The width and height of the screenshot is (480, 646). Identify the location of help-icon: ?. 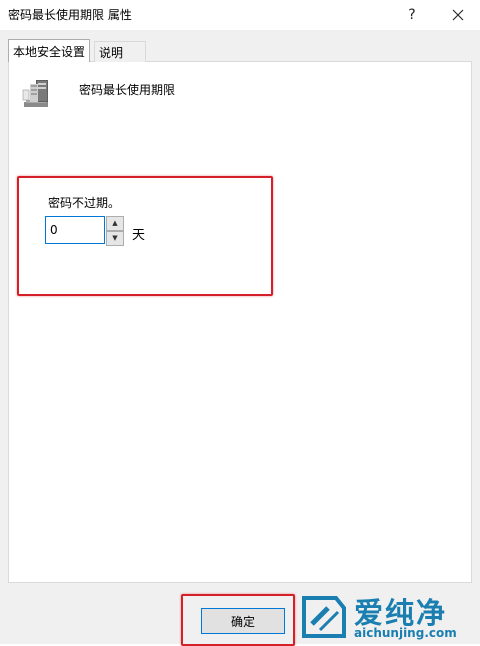
(412, 15).